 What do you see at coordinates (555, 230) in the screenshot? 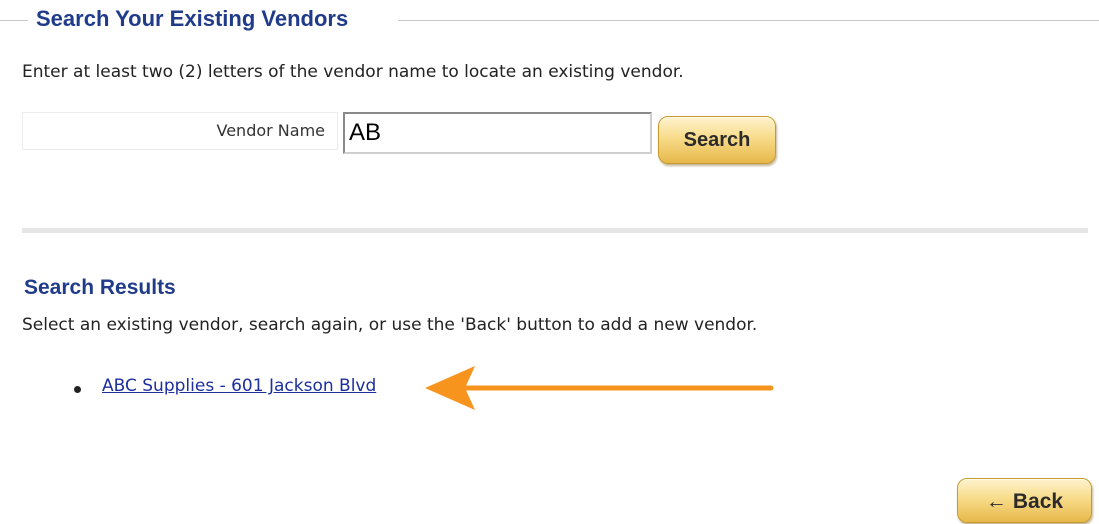
I see `section-divider` at bounding box center [555, 230].